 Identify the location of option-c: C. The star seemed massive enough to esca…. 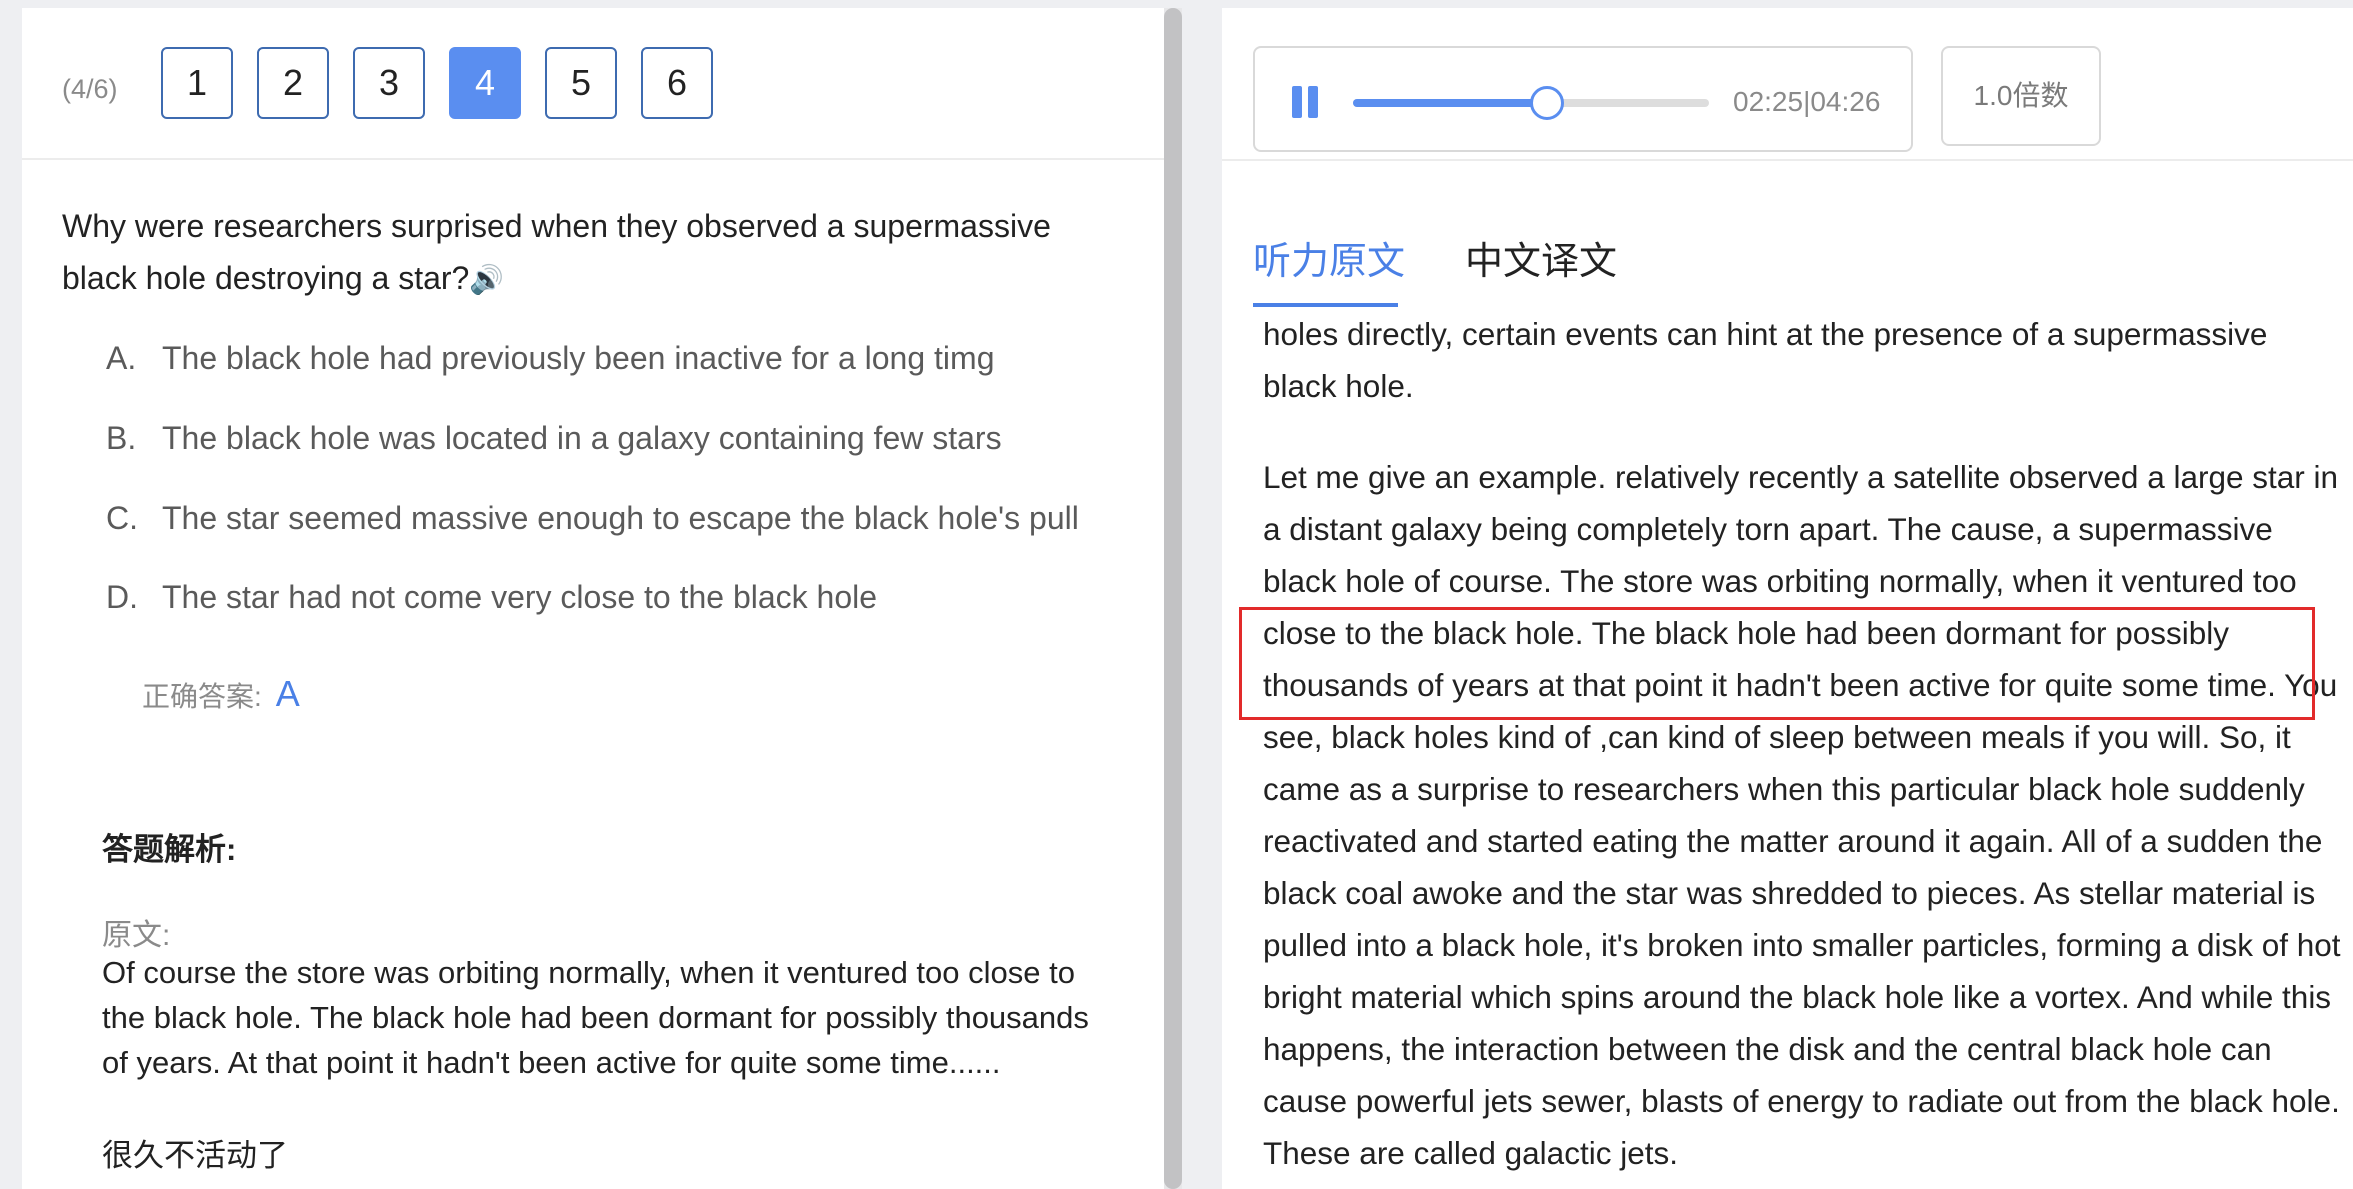
(592, 518).